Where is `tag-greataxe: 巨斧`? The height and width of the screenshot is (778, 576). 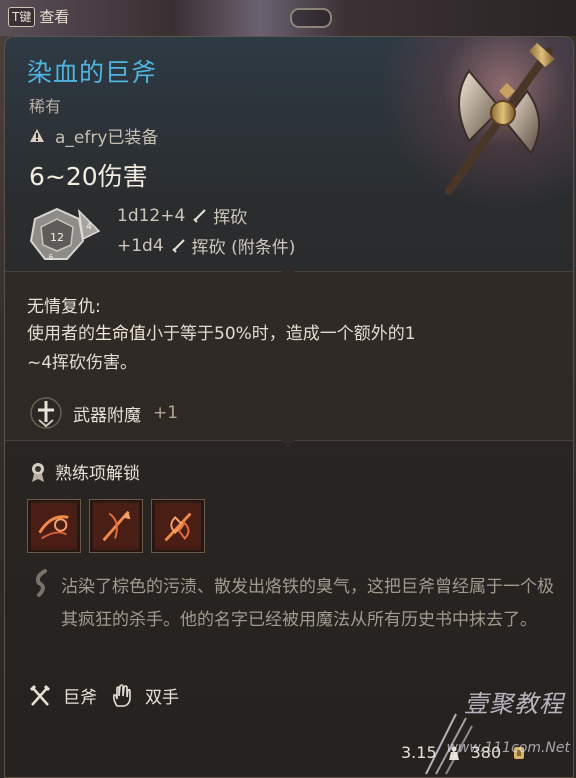 tag-greataxe: 巨斧 is located at coordinates (63, 695).